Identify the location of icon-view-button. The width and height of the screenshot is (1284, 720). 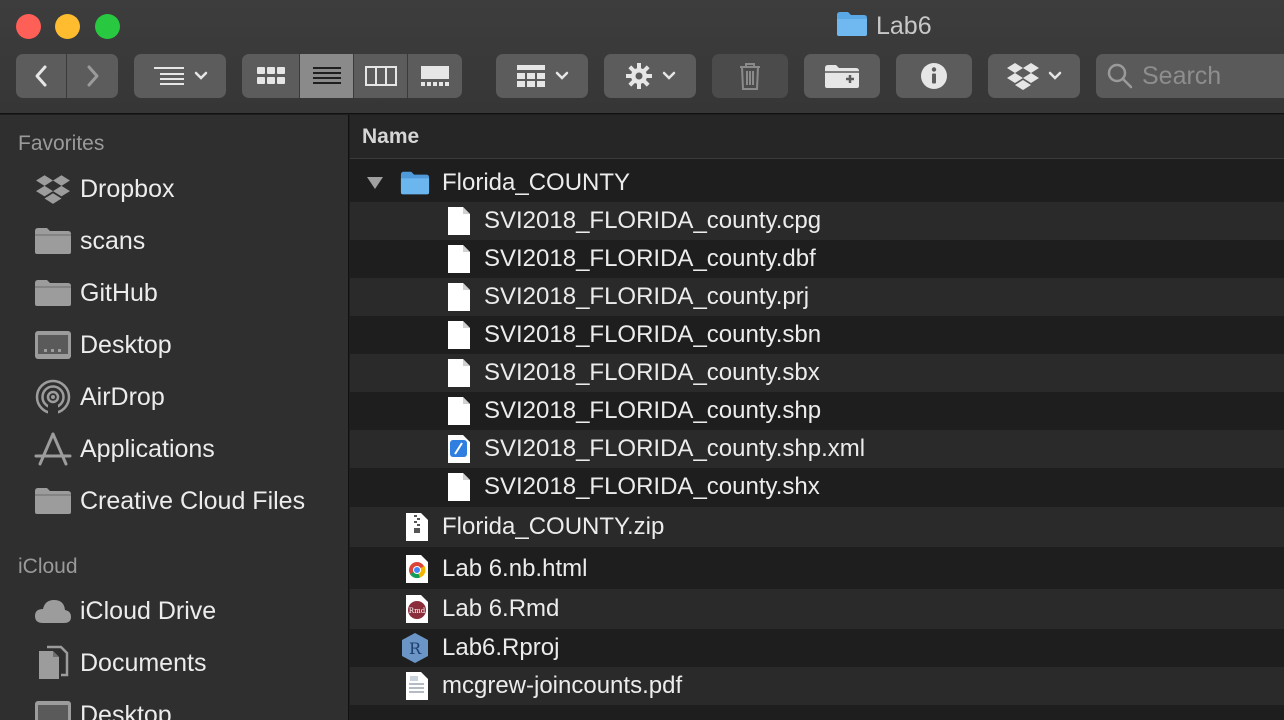
(271, 76).